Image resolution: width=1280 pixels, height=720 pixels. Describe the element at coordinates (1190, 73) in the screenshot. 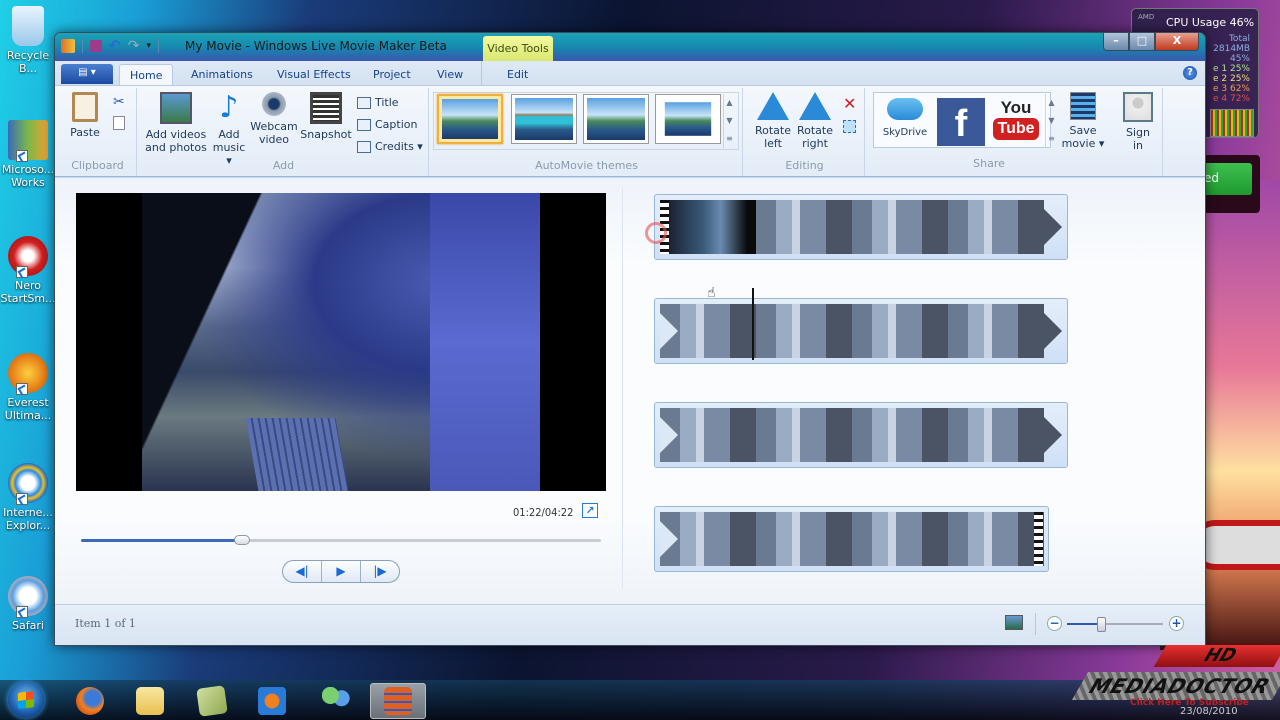

I see `help-icon: ?` at that location.